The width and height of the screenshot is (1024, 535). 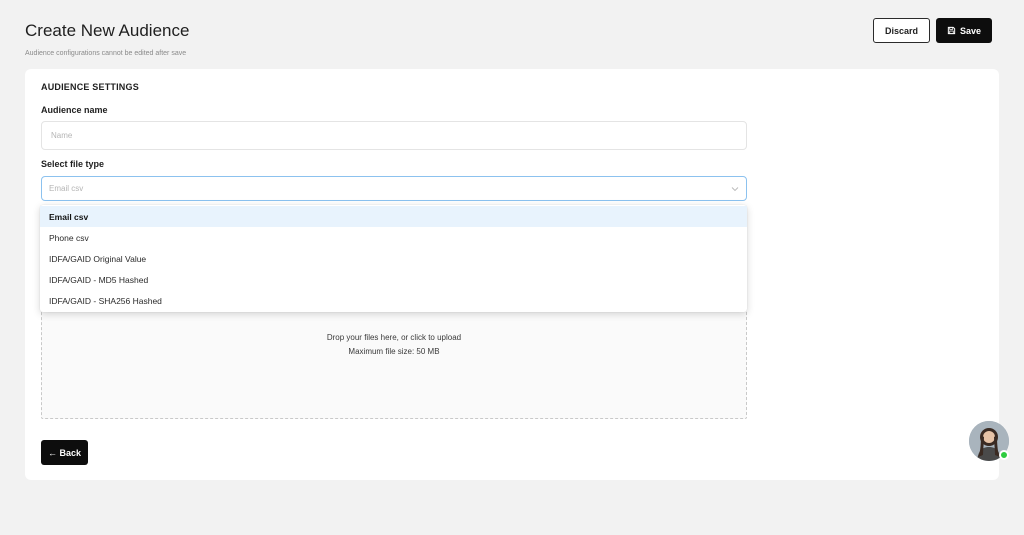 I want to click on dropdown-option-email-csv: Email csv, so click(x=393, y=216).